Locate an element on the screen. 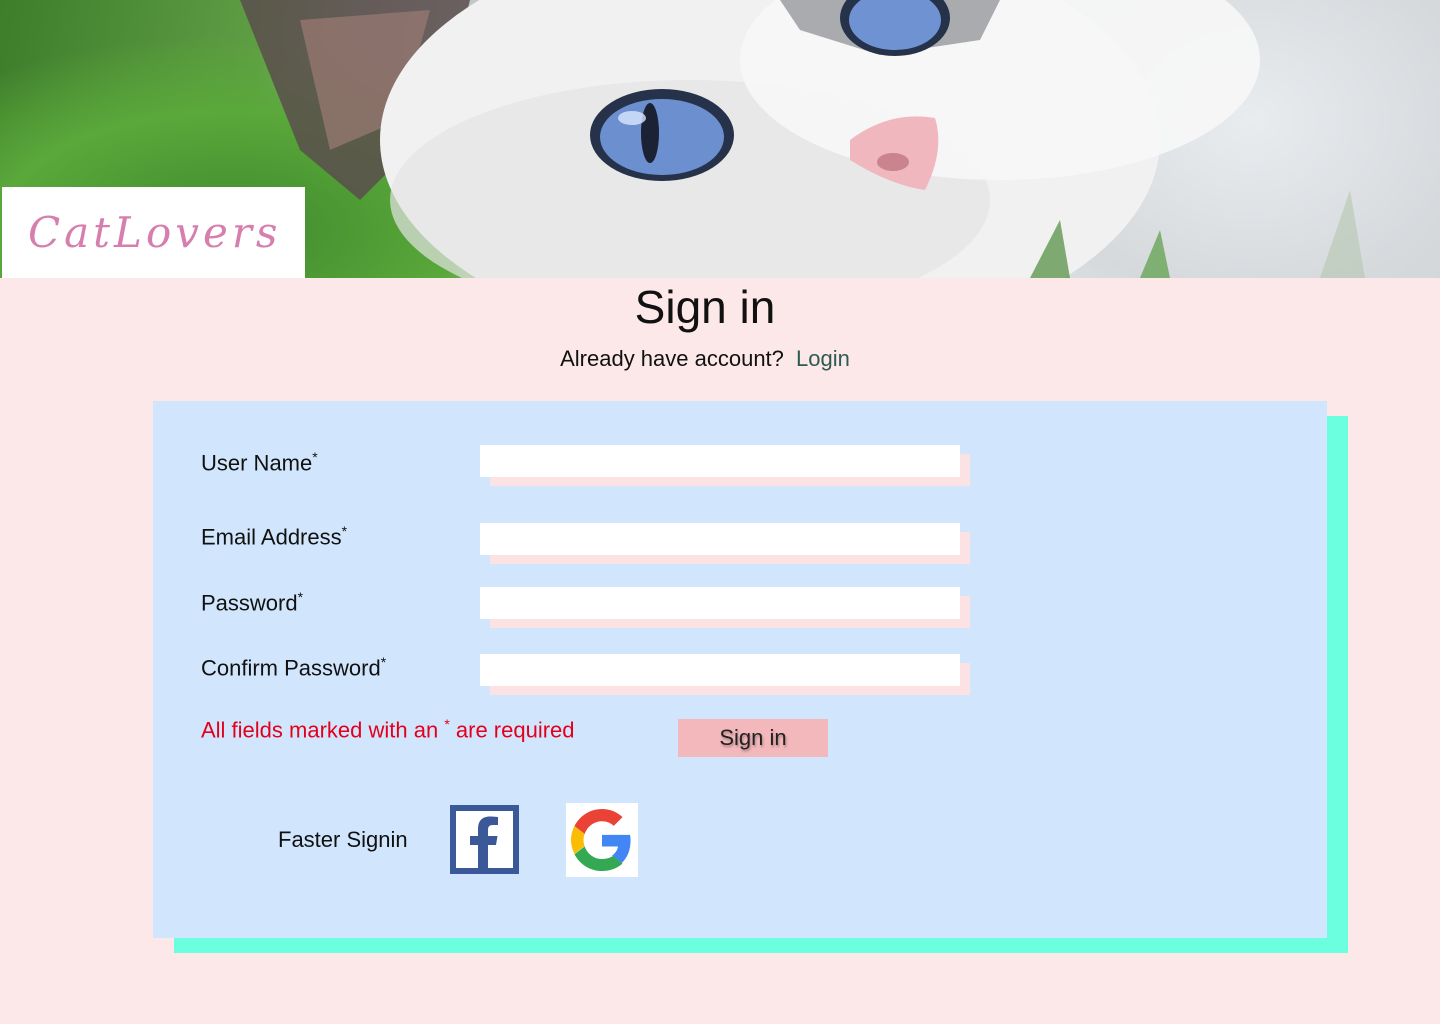 This screenshot has width=1440, height=1024. confirm-password-input-wrapper is located at coordinates (725, 675).